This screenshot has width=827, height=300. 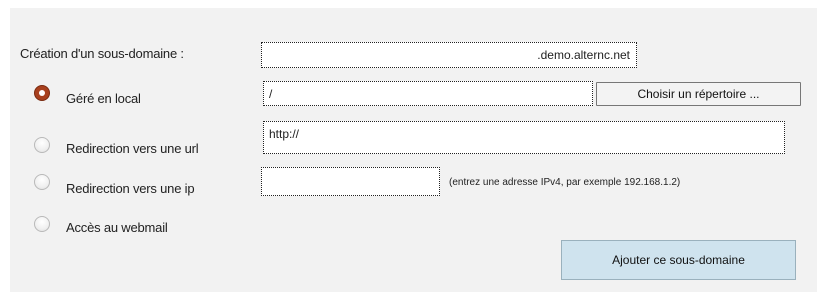 I want to click on redirect-ip-input, so click(x=350, y=181).